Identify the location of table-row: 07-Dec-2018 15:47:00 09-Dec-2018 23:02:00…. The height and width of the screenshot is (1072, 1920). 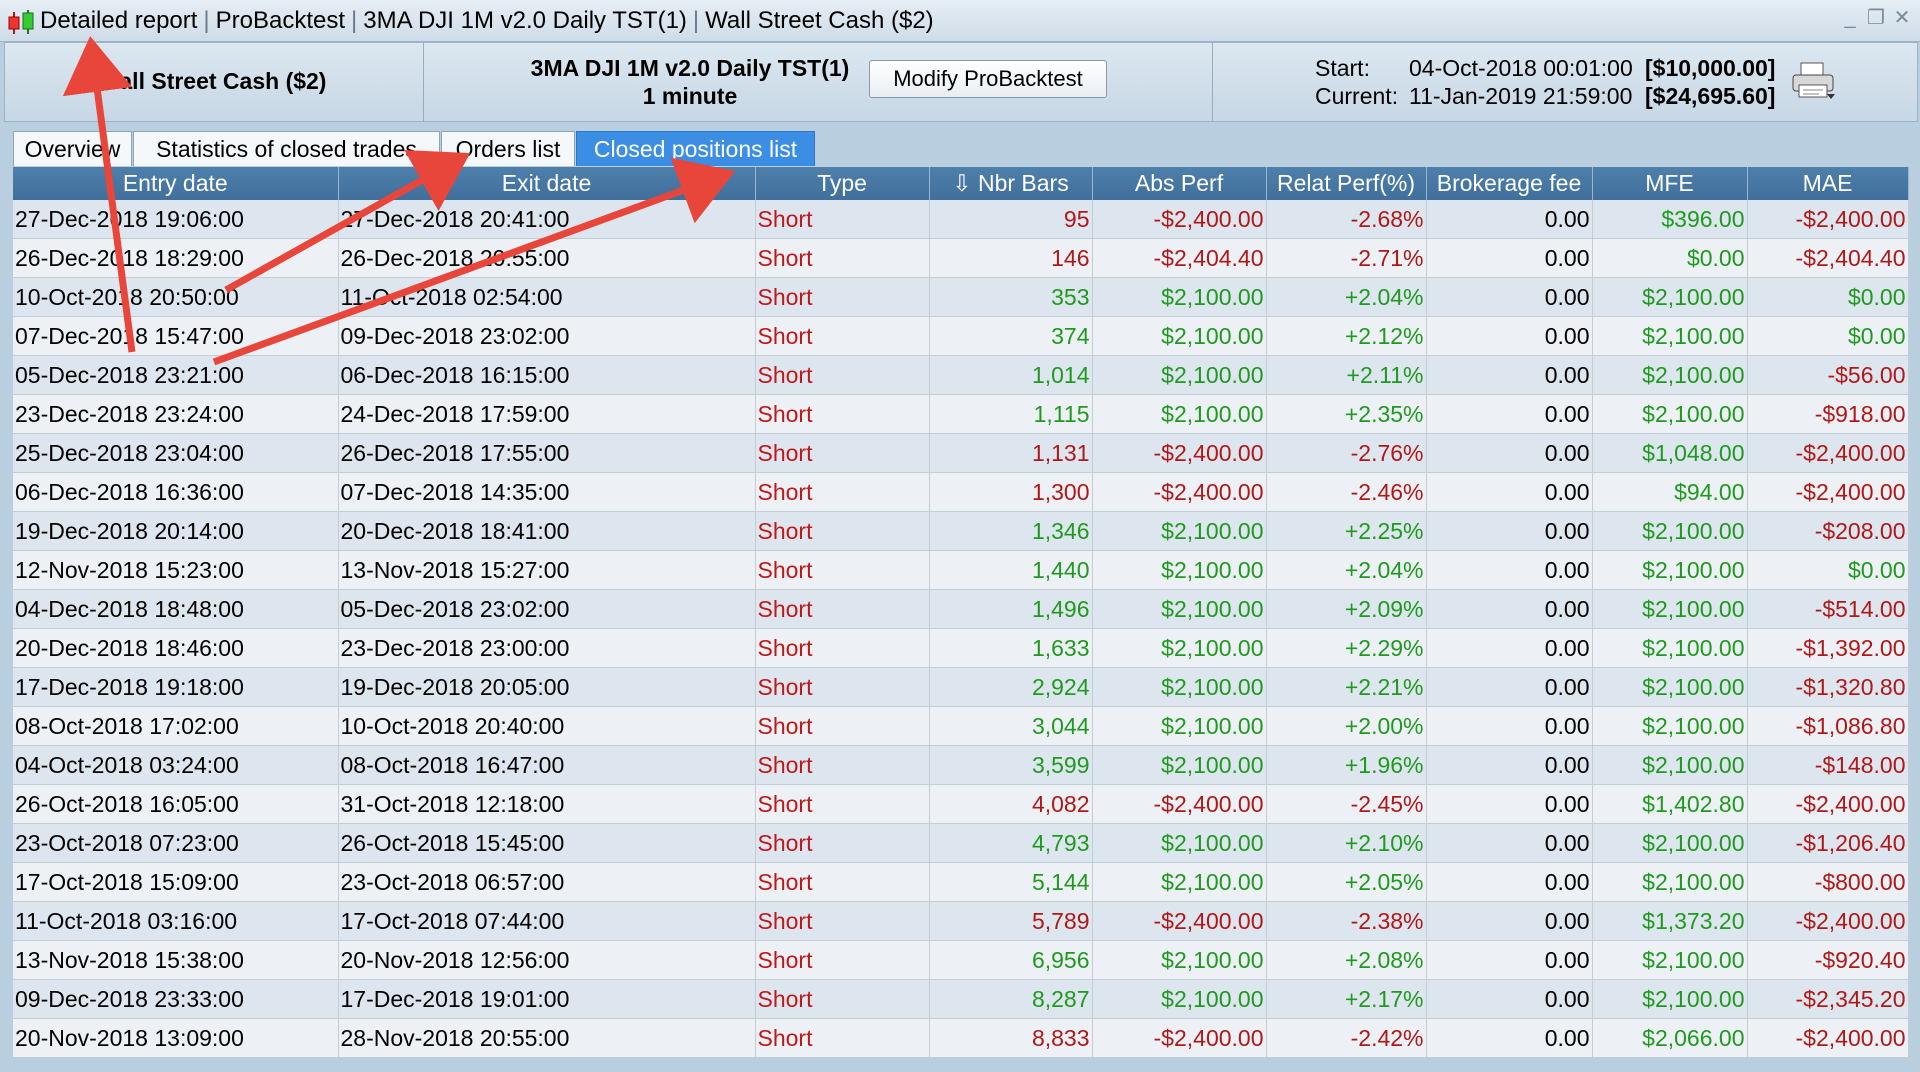
(961, 336).